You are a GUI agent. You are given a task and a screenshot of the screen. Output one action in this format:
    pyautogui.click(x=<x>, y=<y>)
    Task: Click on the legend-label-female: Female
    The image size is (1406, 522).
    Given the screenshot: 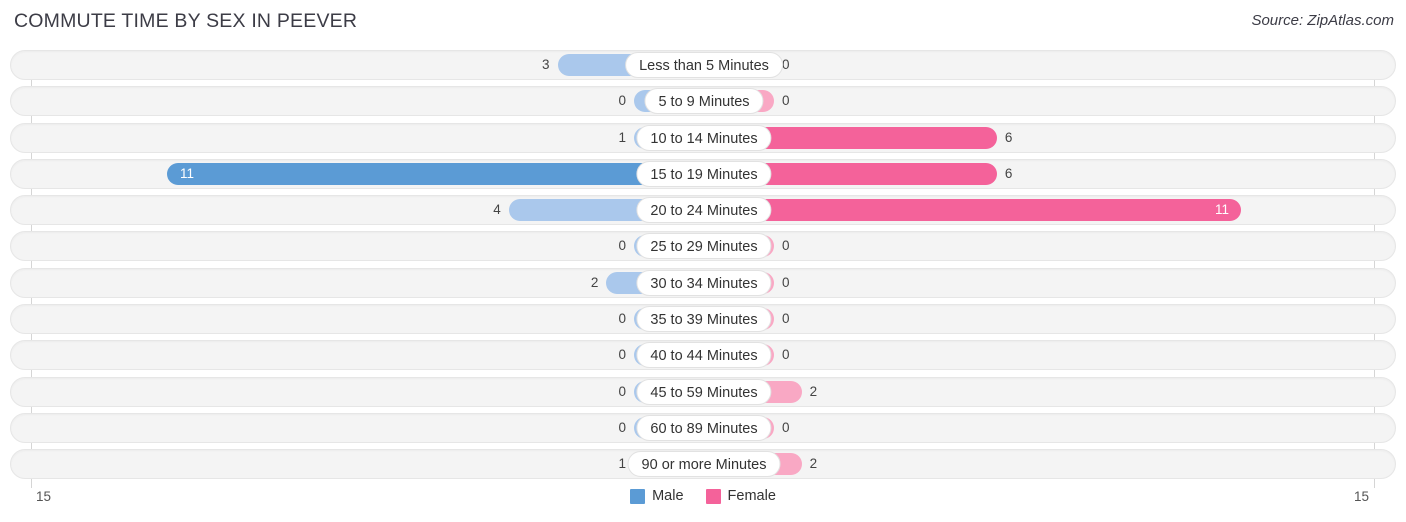 What is the action you would take?
    pyautogui.click(x=751, y=496)
    